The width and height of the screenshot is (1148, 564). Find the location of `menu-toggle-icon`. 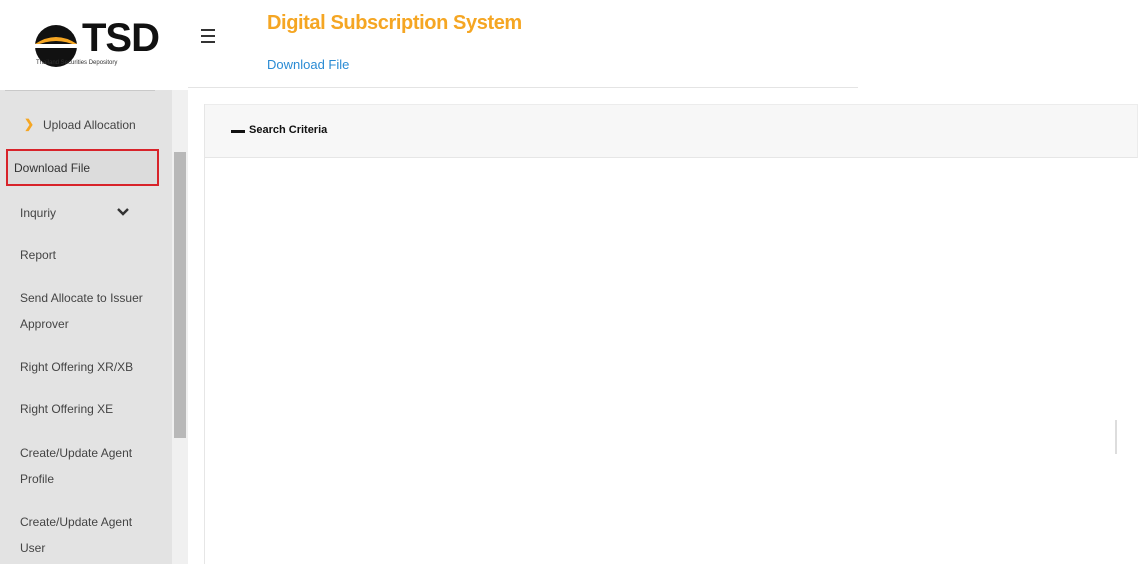

menu-toggle-icon is located at coordinates (209, 36).